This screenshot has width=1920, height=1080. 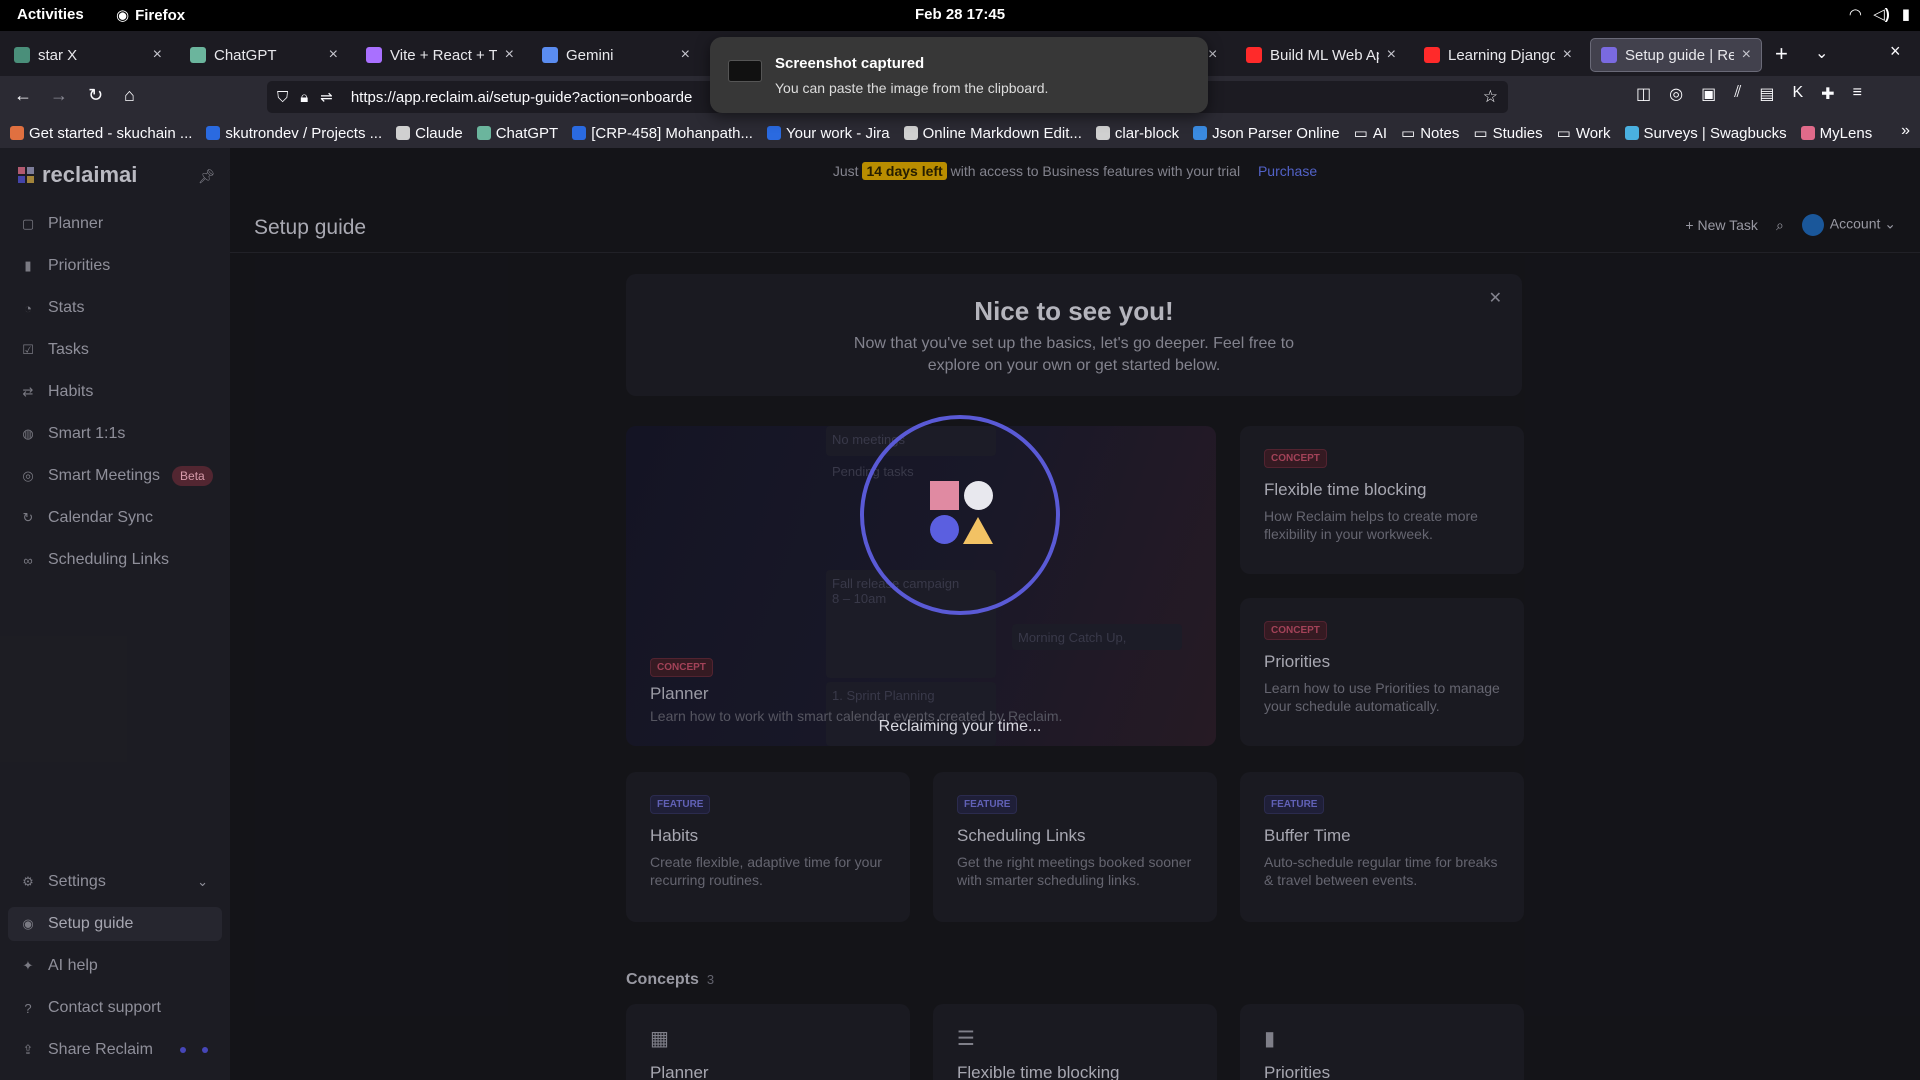 I want to click on loading-ring, so click(x=960, y=515).